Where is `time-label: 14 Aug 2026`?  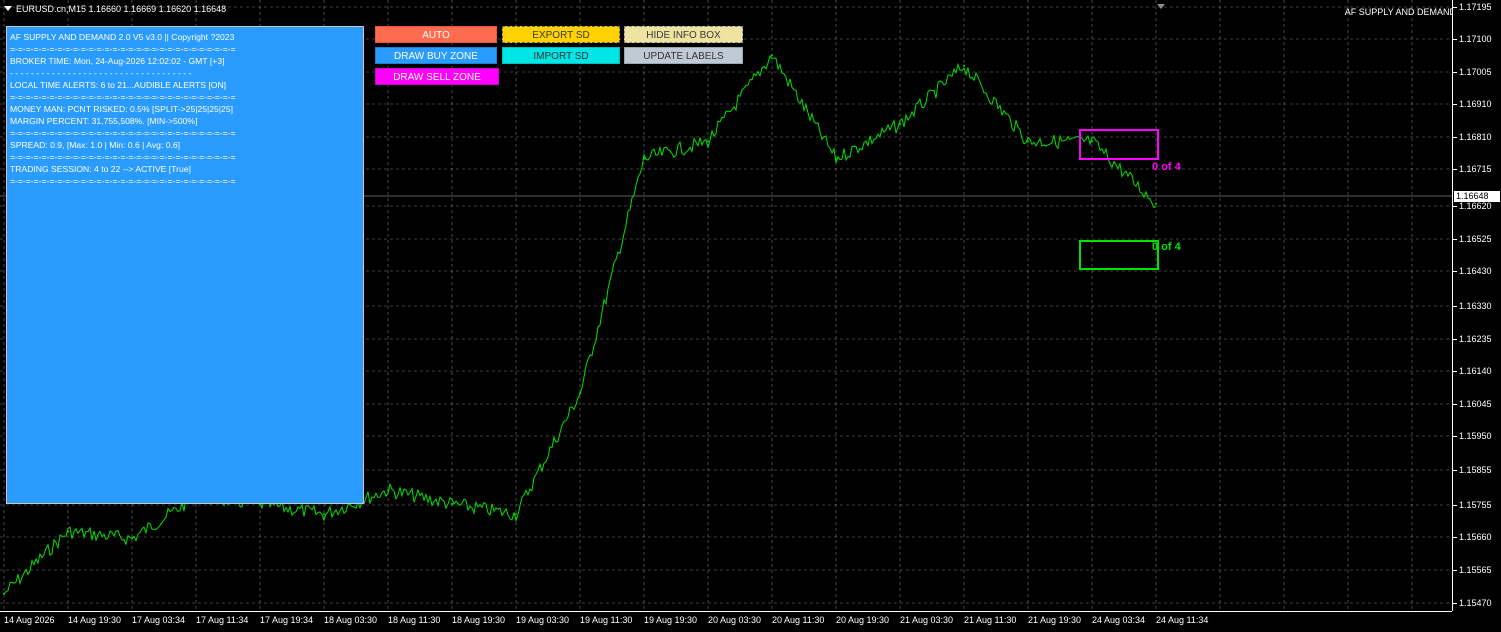
time-label: 14 Aug 2026 is located at coordinates (29, 620).